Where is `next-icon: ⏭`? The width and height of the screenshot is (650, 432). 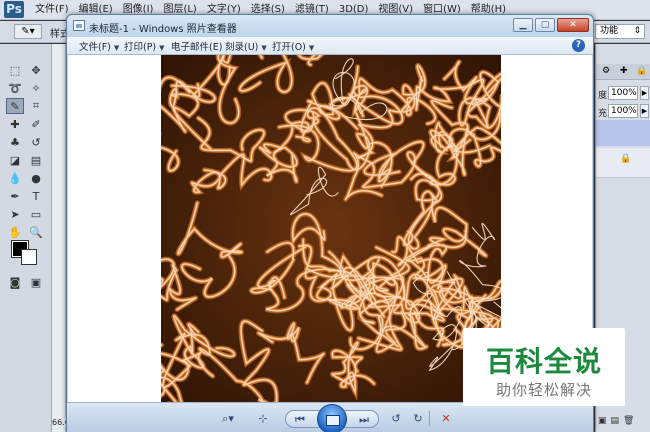 next-icon: ⏭ is located at coordinates (364, 419).